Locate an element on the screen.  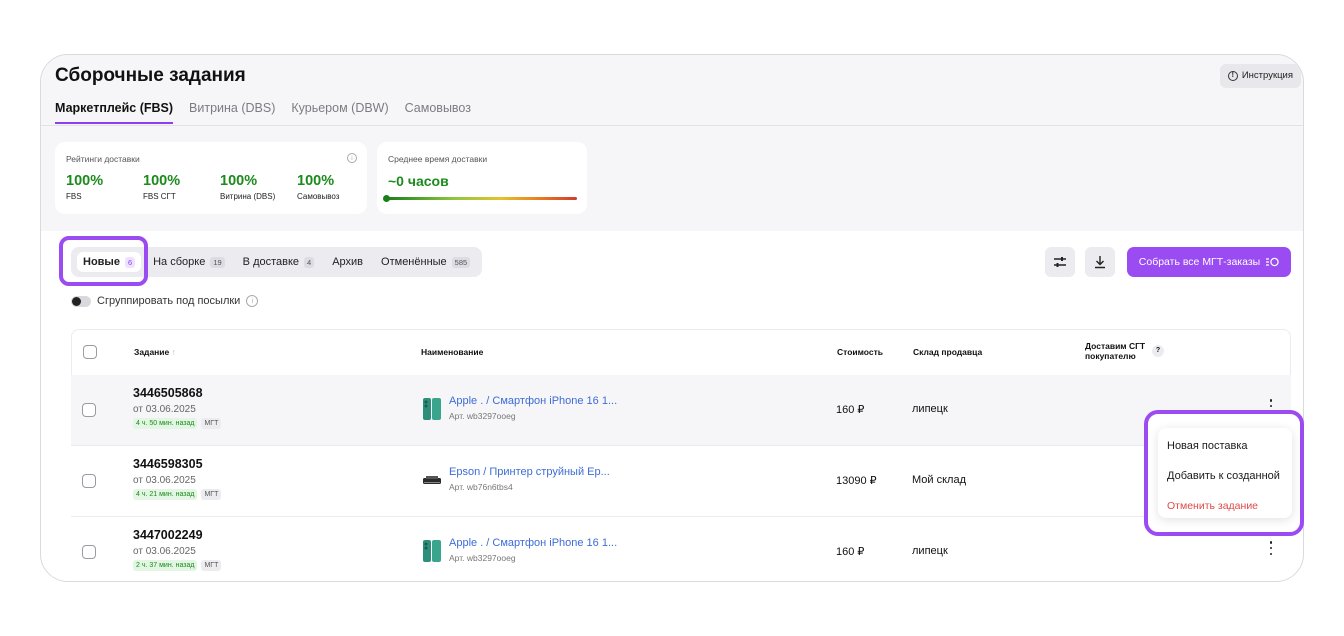
instruction-button: ! Инструкция is located at coordinates (1260, 76).